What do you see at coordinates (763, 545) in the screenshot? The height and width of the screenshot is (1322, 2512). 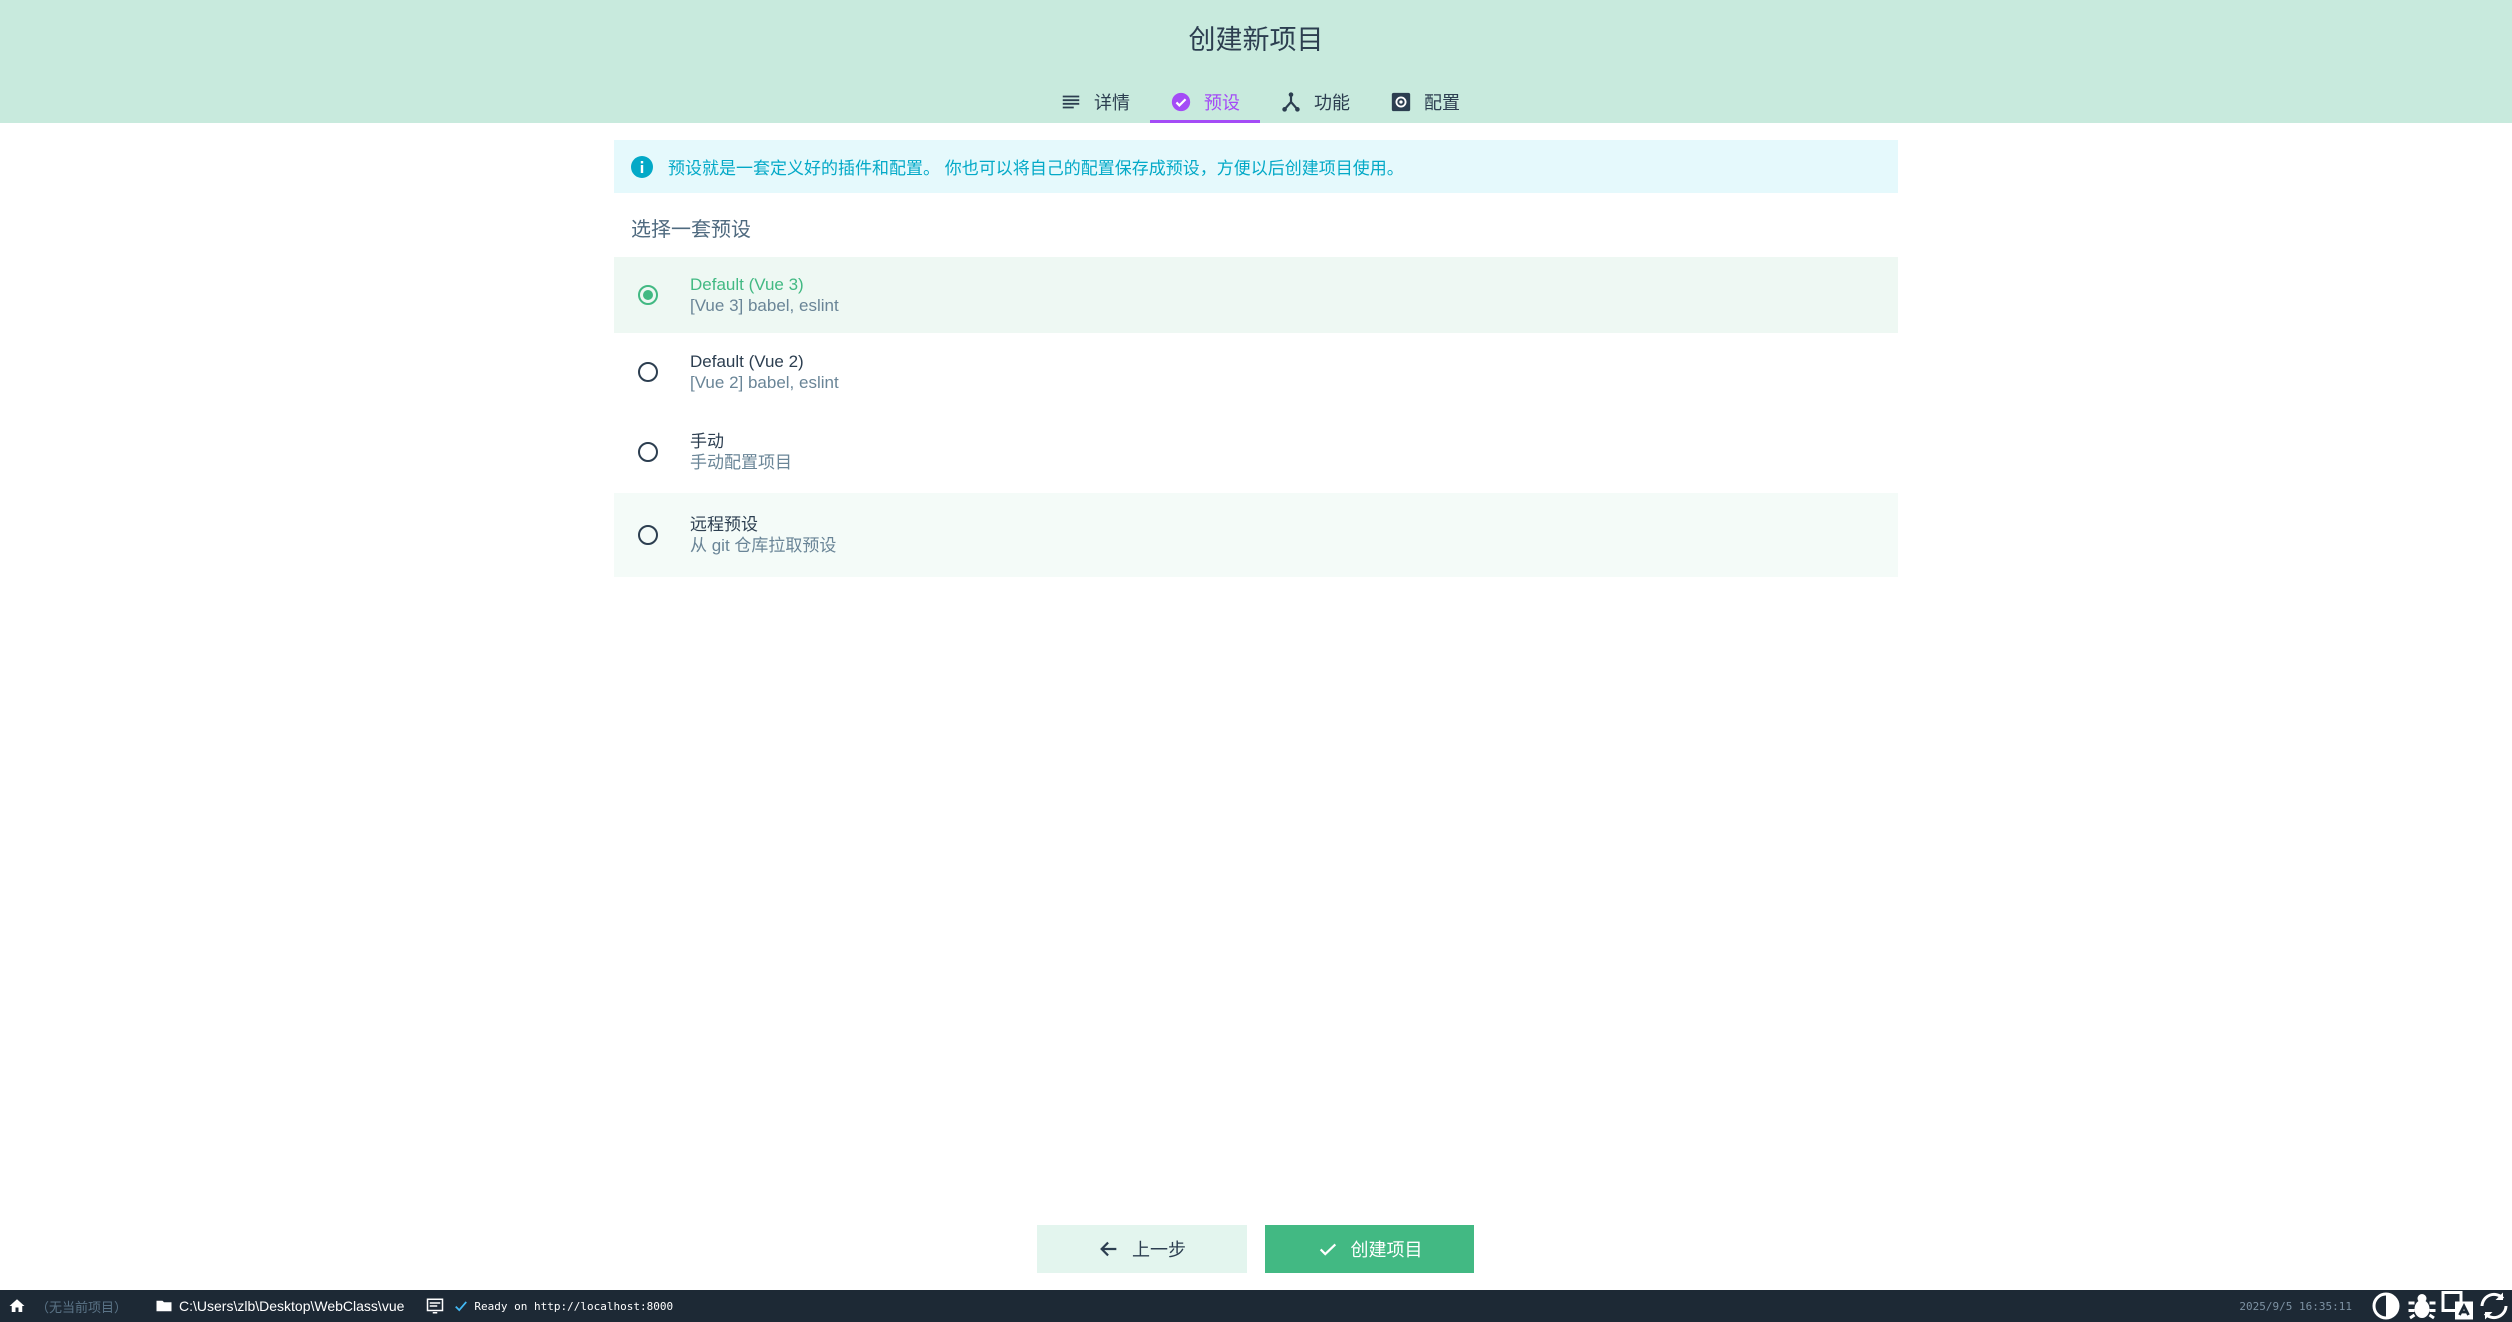 I see `preset-description: 从 git 仓库拉取预设` at bounding box center [763, 545].